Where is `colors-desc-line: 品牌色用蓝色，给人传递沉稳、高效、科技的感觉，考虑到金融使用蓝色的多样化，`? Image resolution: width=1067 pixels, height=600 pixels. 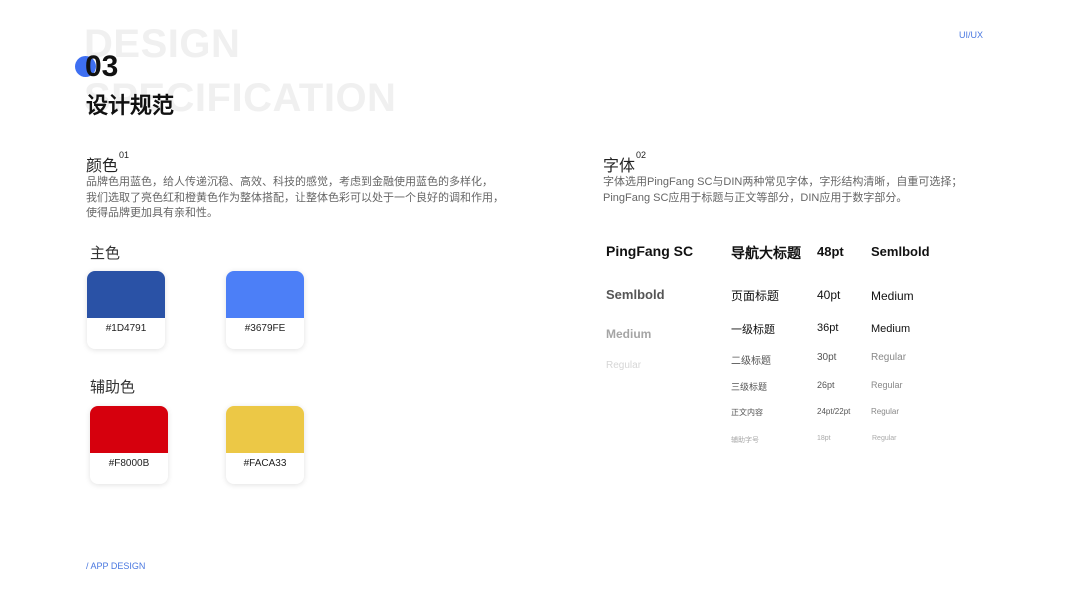 colors-desc-line: 品牌色用蓝色，给人传递沉稳、高效、科技的感觉，考虑到金融使用蓝色的多样化， is located at coordinates (289, 182).